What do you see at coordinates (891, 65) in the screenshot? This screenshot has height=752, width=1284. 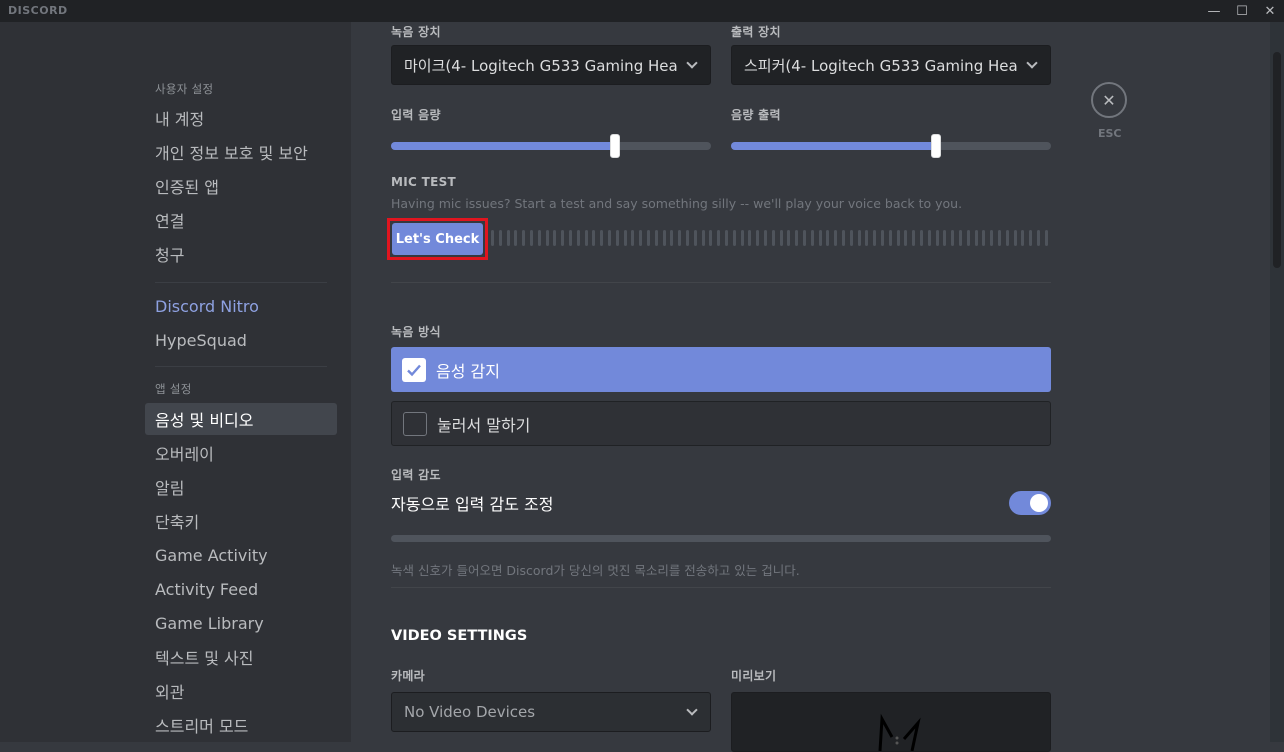 I see `output-device-select: 스피커(4- Logitech G533 Gaming Hea` at bounding box center [891, 65].